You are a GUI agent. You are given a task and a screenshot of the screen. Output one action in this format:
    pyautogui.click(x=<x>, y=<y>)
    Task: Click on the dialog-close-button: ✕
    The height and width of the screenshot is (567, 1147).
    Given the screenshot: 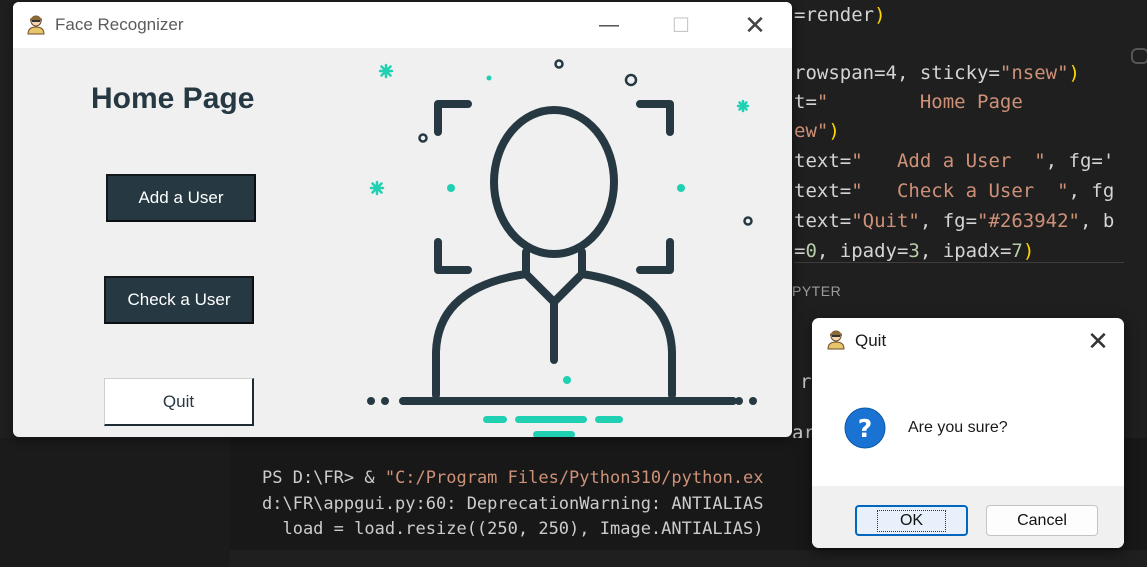 What is the action you would take?
    pyautogui.click(x=1098, y=341)
    